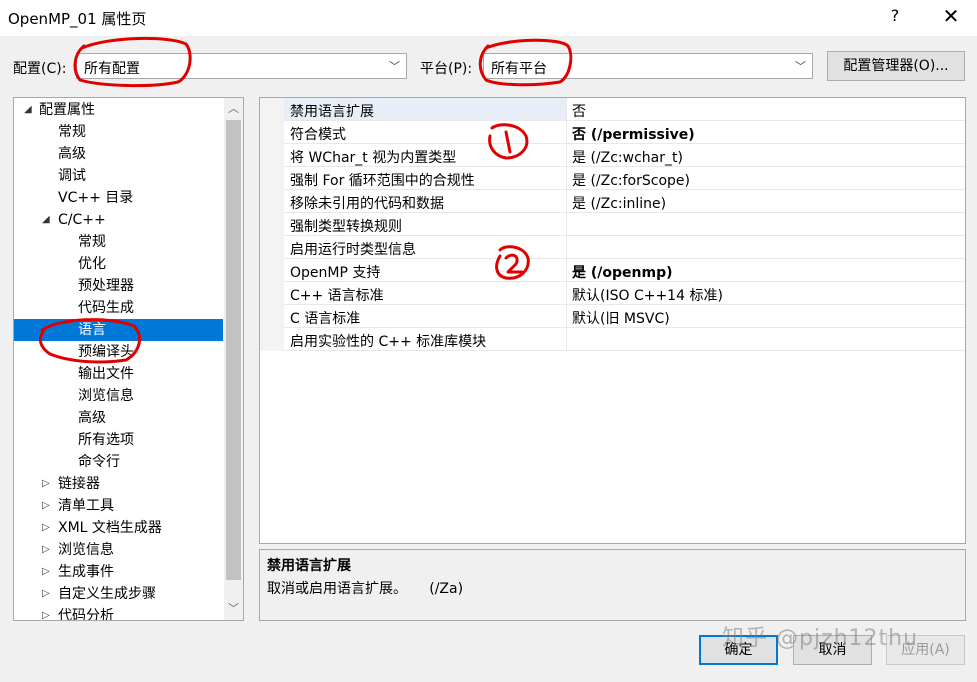 The width and height of the screenshot is (977, 682). What do you see at coordinates (367, 204) in the screenshot?
I see `property-name: 移除未引用的代码和数据` at bounding box center [367, 204].